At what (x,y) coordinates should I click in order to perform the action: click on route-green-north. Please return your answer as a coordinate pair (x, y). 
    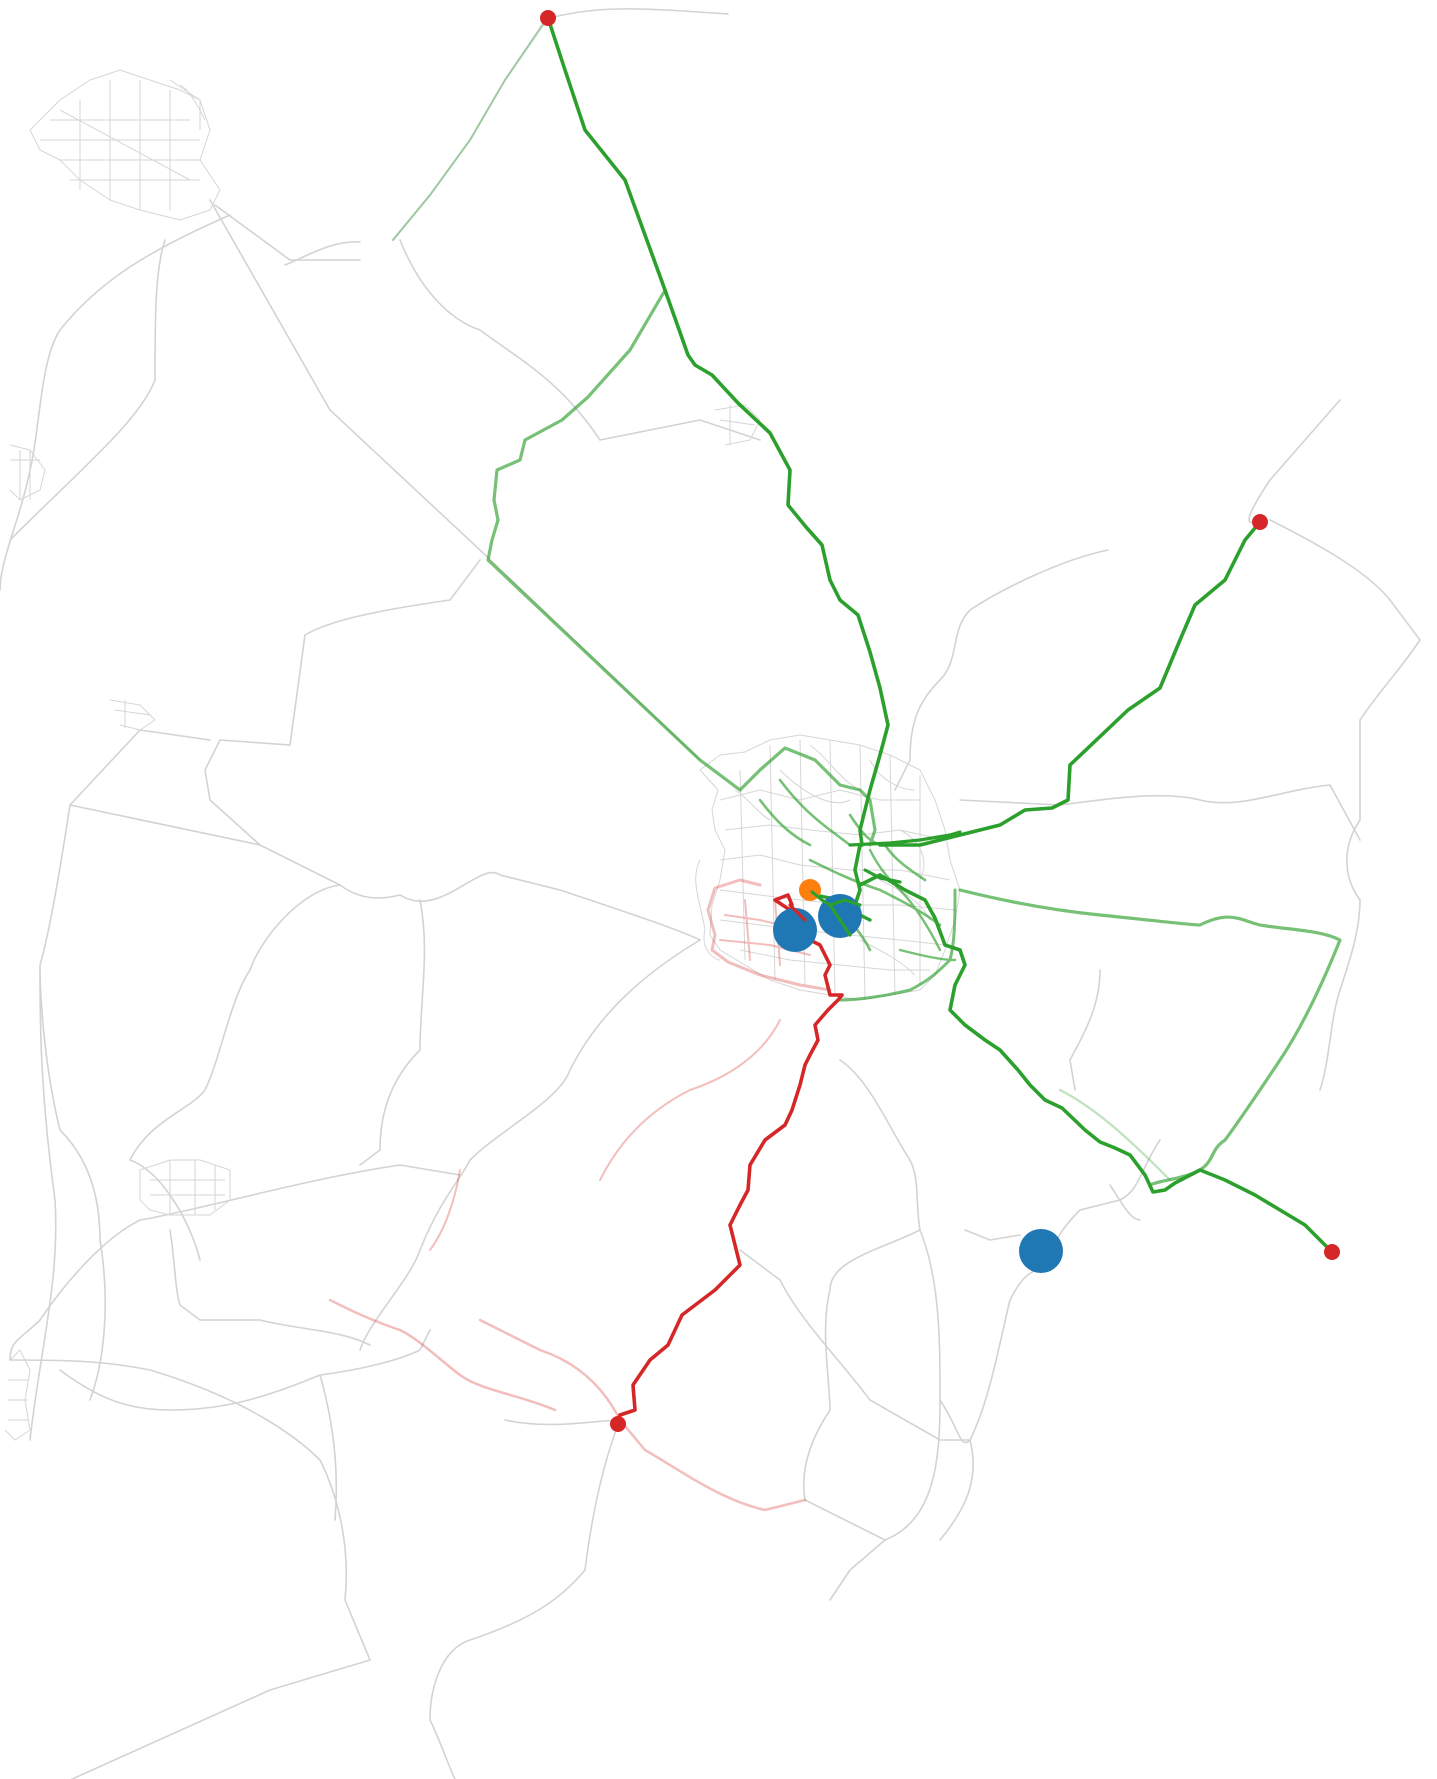
    Looking at the image, I should click on (718, 431).